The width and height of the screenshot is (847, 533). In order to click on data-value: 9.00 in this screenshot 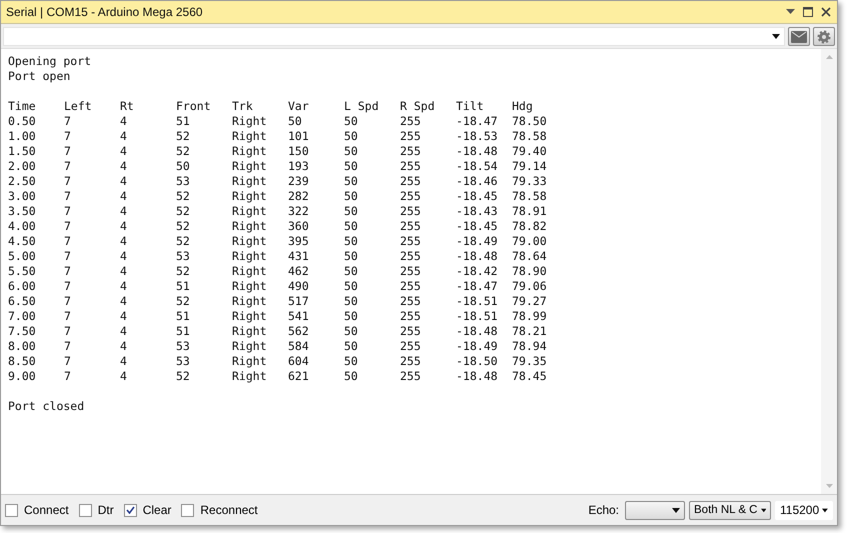, I will do `click(22, 376)`.